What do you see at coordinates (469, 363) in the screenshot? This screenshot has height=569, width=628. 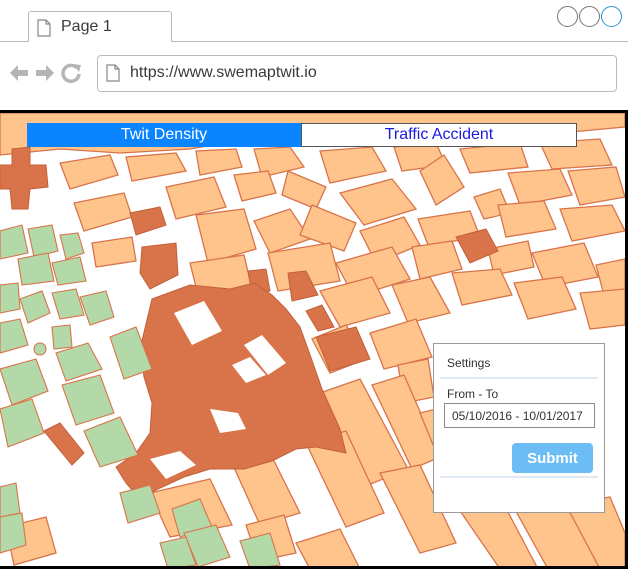 I see `settings-title: Settings` at bounding box center [469, 363].